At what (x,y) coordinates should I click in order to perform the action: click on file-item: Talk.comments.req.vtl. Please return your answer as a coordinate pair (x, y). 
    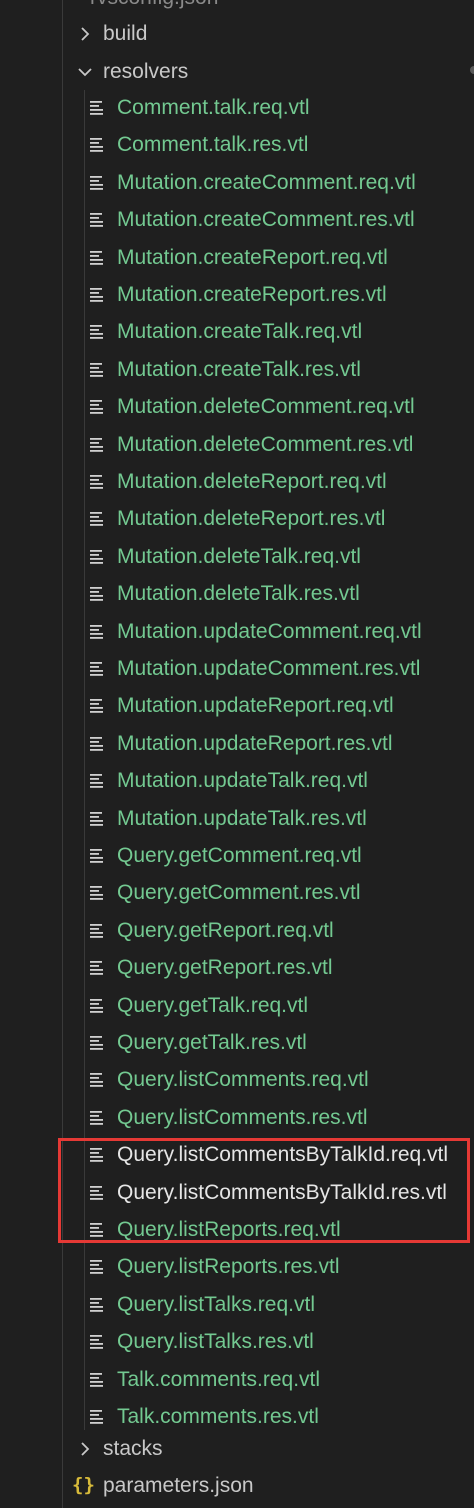
    Looking at the image, I should click on (237, 1379).